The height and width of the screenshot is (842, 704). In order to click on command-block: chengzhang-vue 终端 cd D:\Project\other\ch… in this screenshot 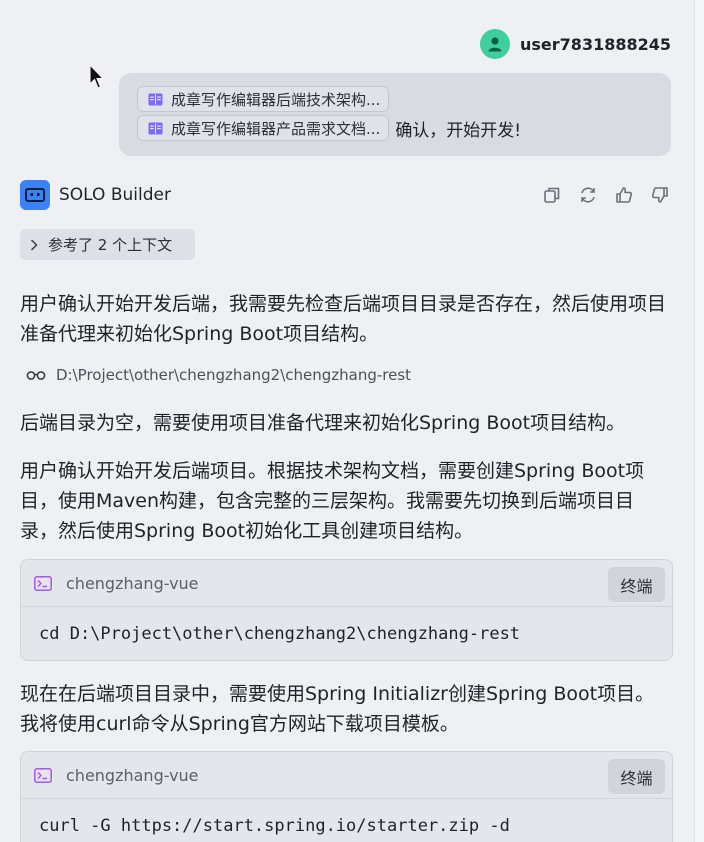, I will do `click(346, 610)`.